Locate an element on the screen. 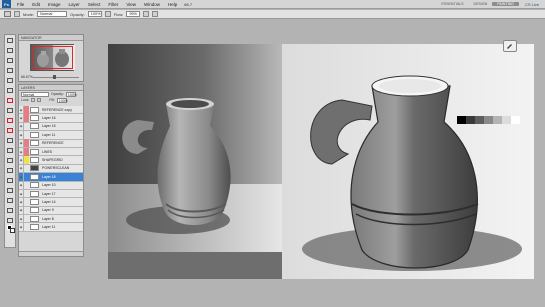 The width and height of the screenshot is (545, 307). layer-name: REFERENCE is located at coordinates (53, 143).